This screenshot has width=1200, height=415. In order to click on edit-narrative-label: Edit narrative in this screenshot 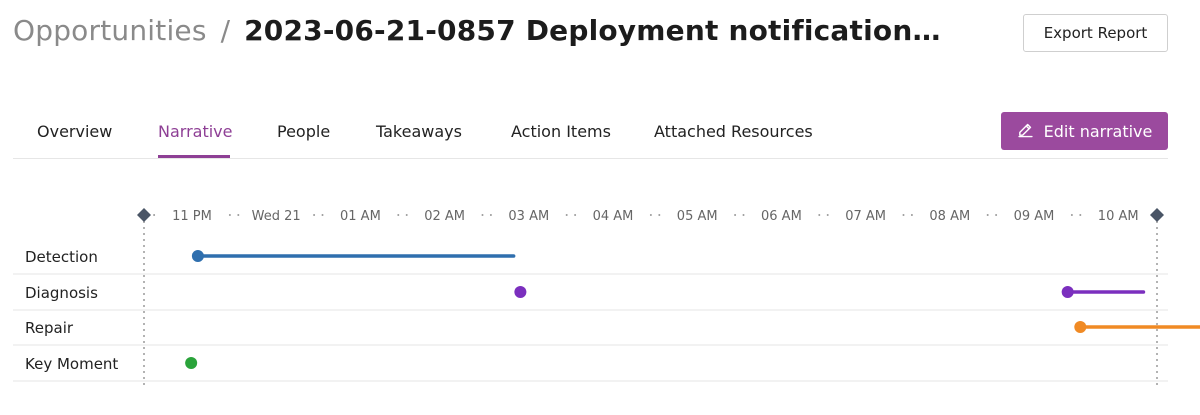, I will do `click(1098, 131)`.